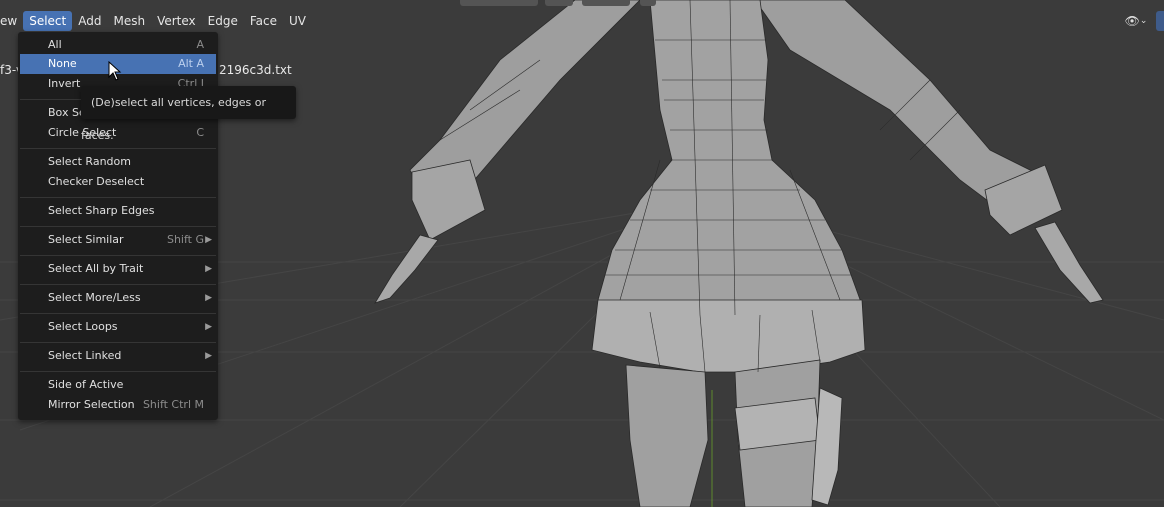  Describe the element at coordinates (176, 21) in the screenshot. I see `vertex-menu: Vertex` at that location.